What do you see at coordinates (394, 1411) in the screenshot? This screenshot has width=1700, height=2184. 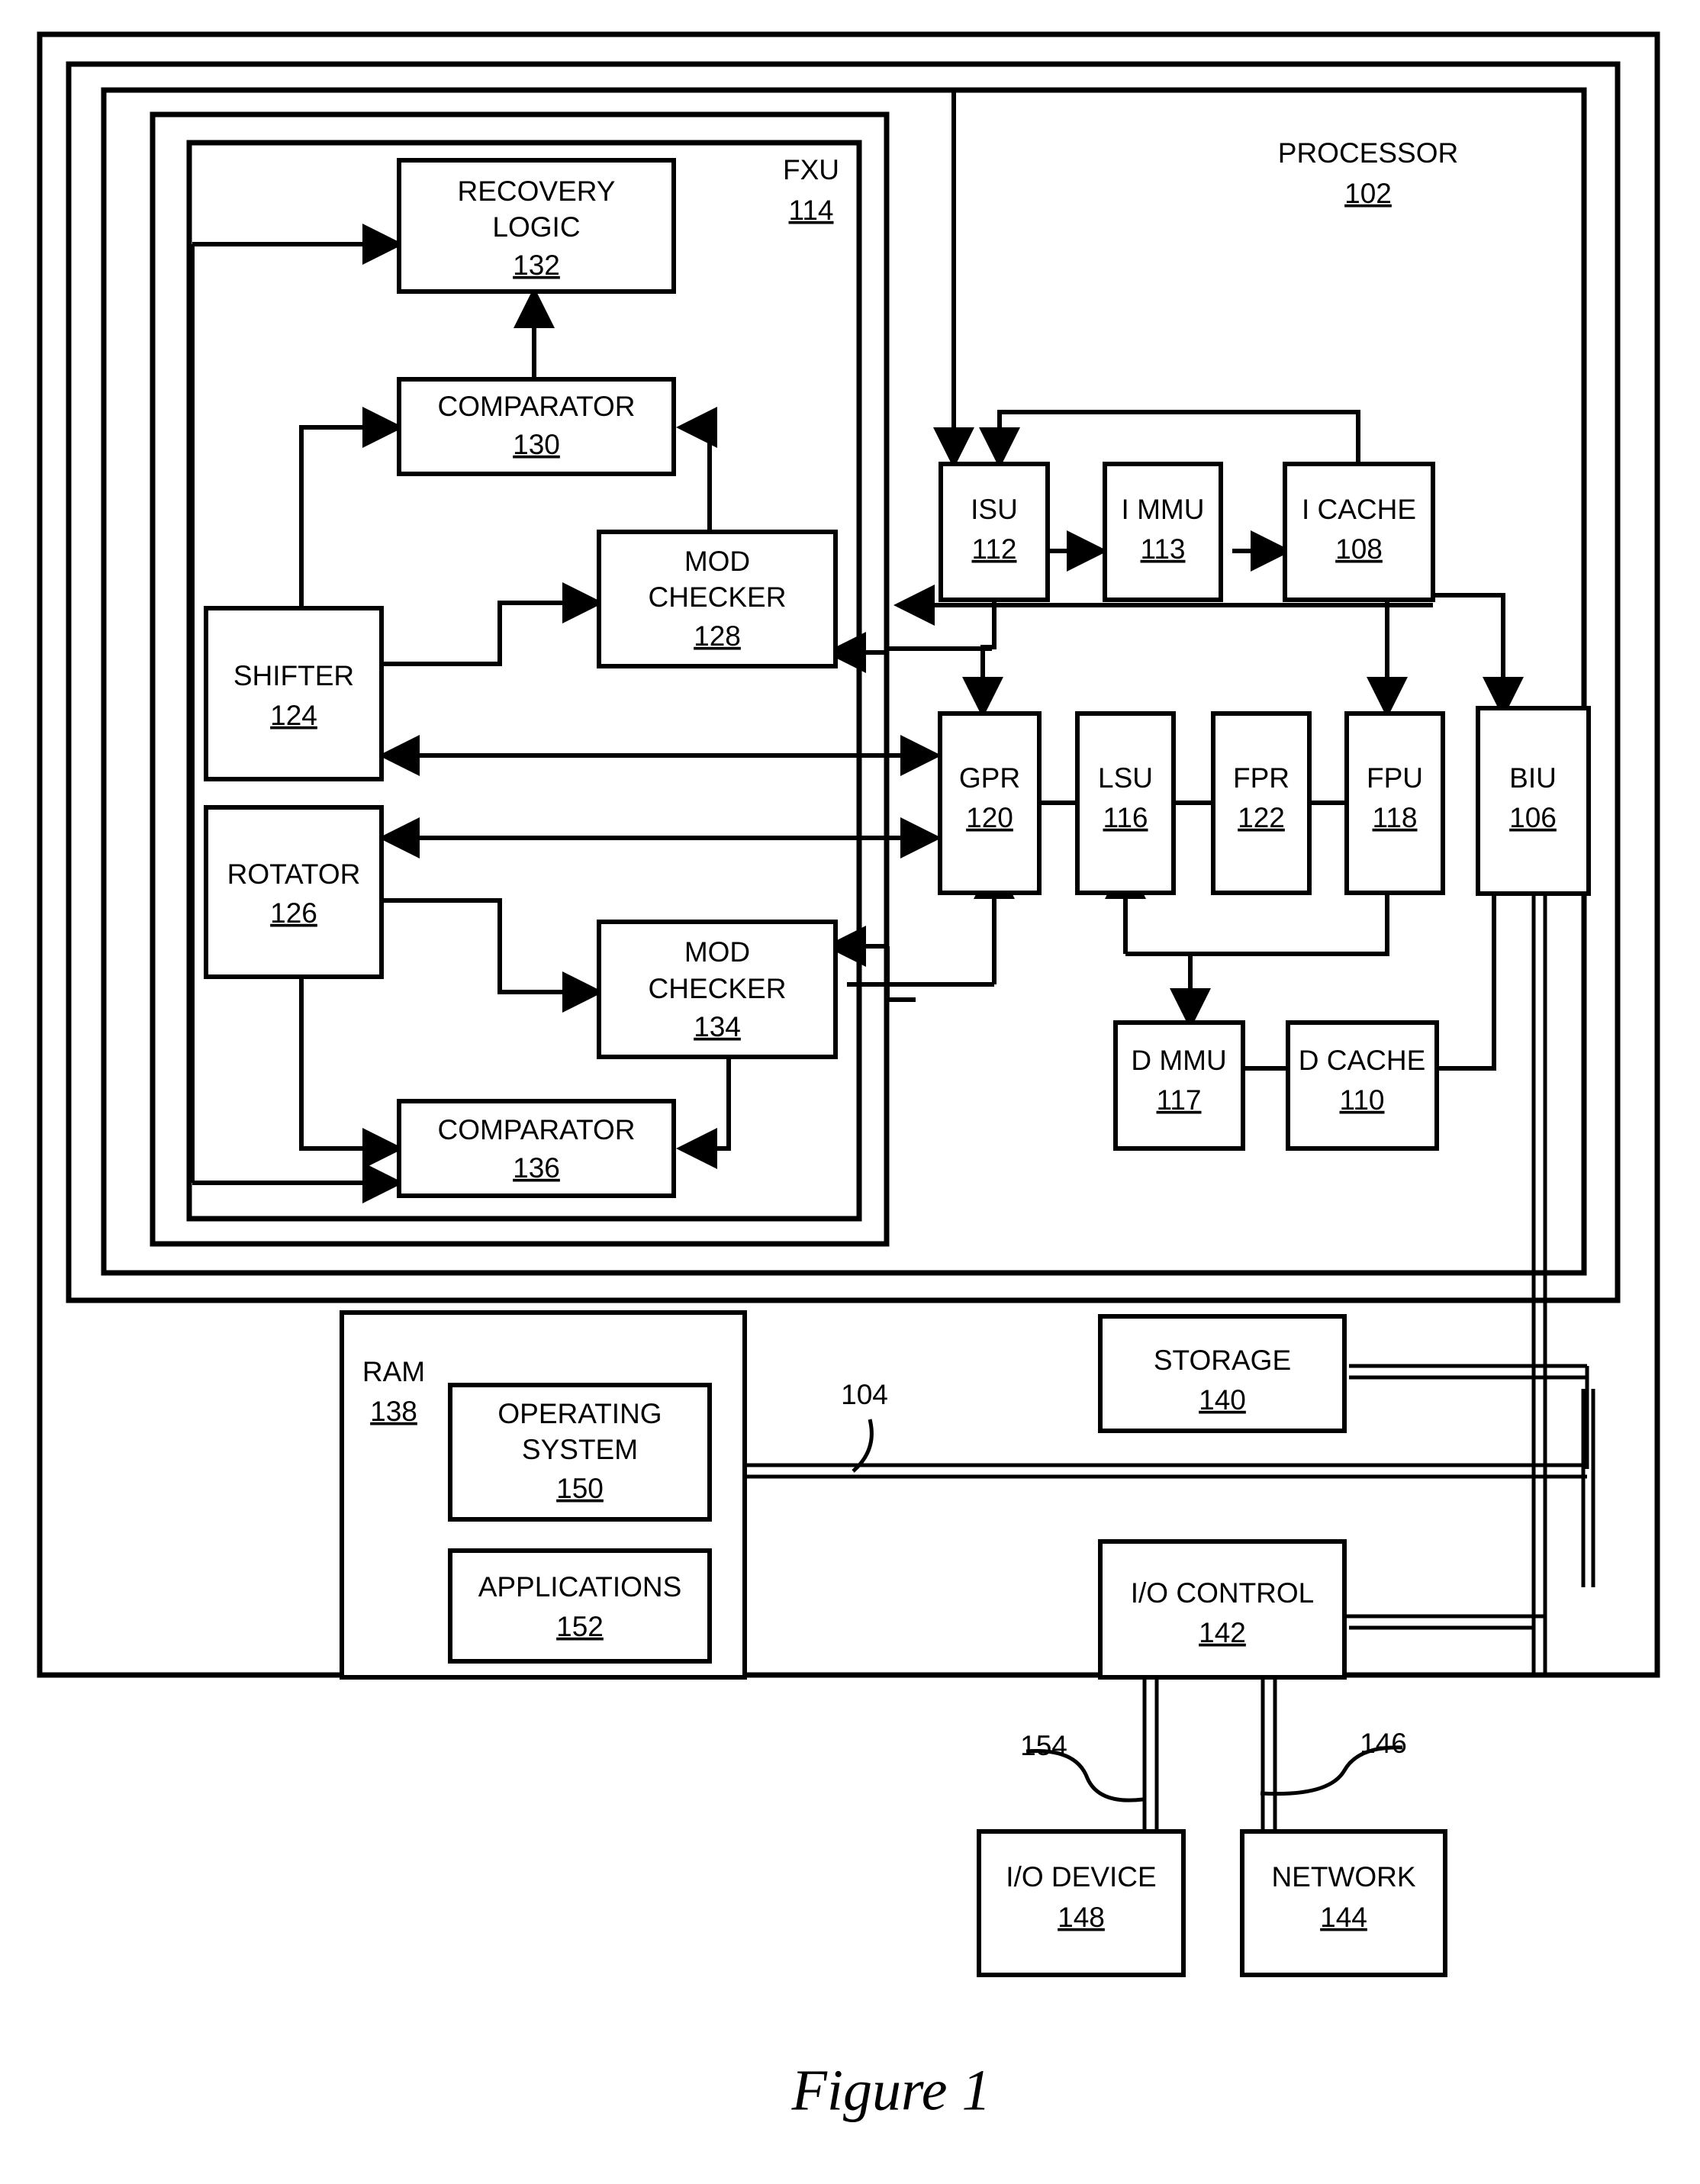 I see `ram-ref: 138` at bounding box center [394, 1411].